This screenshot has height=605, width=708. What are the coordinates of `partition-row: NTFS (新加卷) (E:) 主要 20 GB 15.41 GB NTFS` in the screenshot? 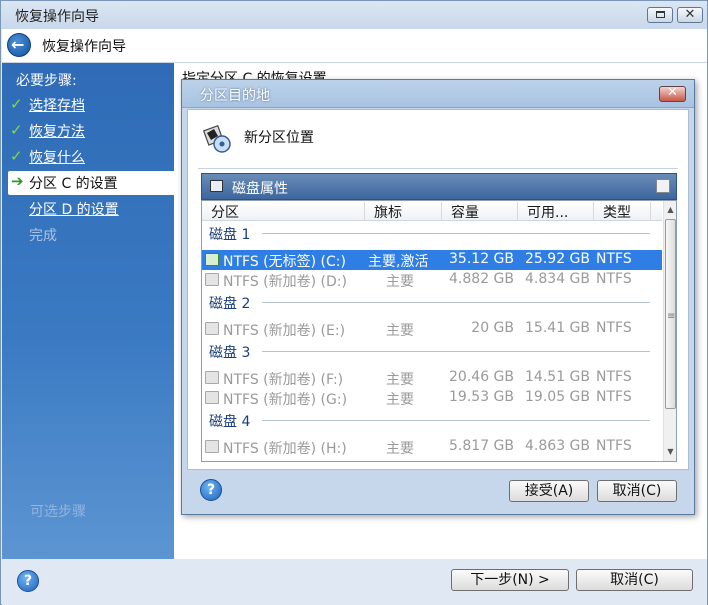 It's located at (432, 329).